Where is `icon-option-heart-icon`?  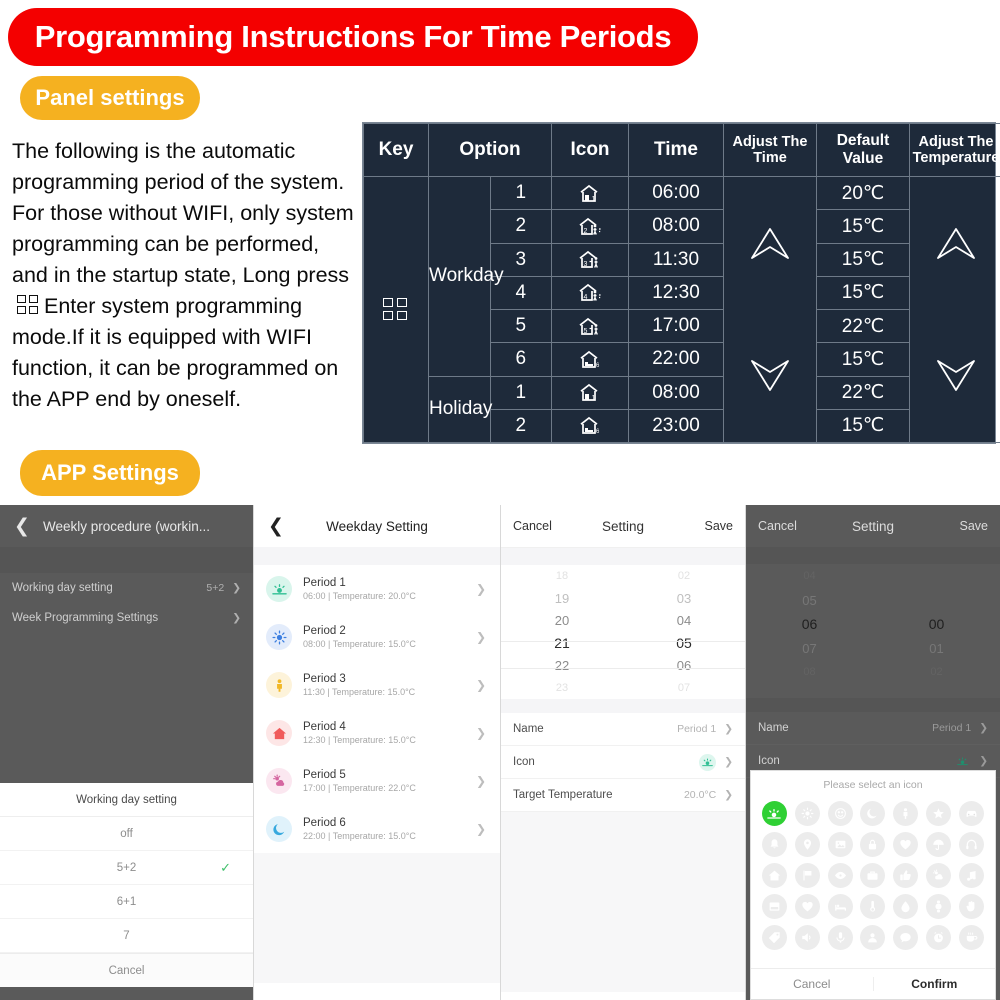 icon-option-heart-icon is located at coordinates (807, 906).